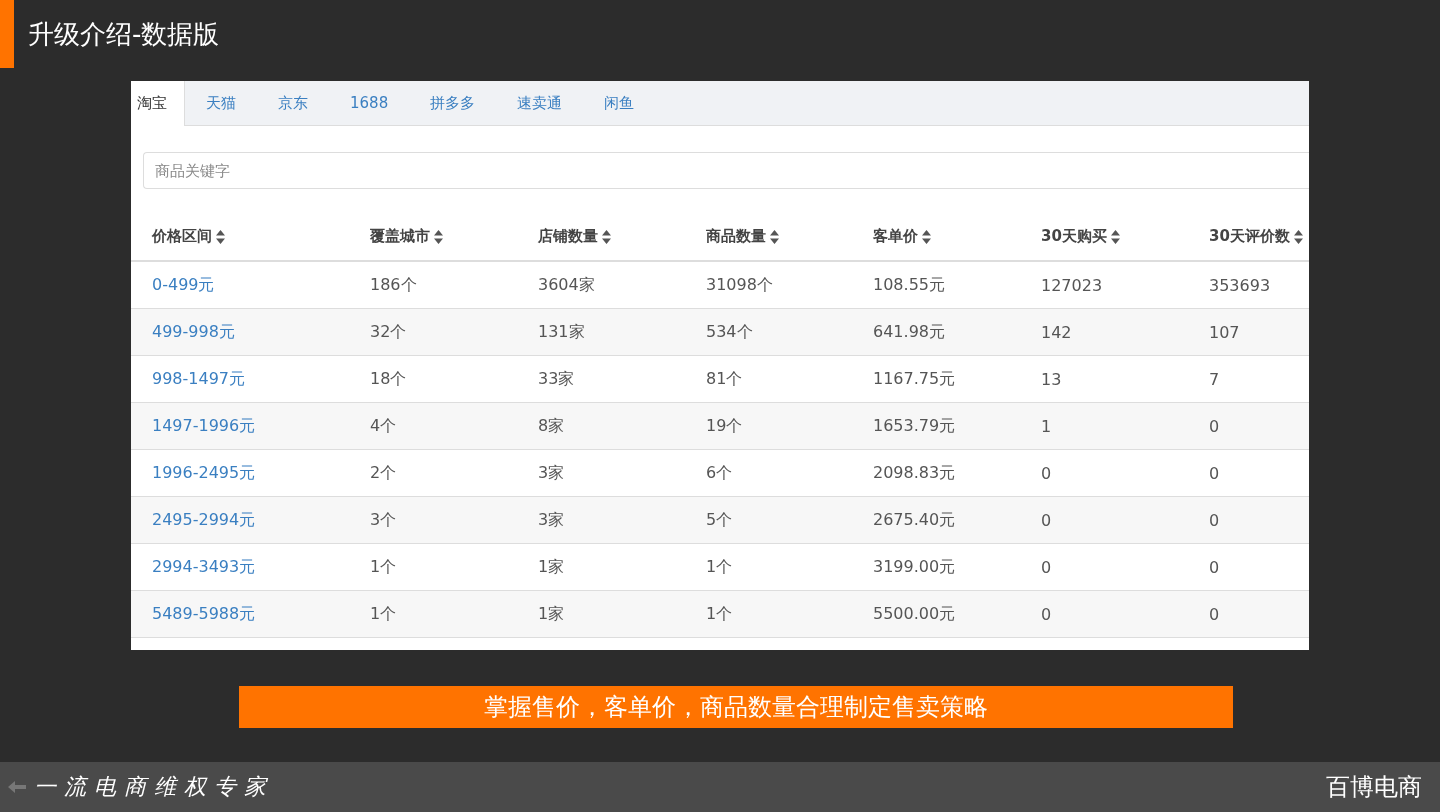 Image resolution: width=1440 pixels, height=812 pixels. What do you see at coordinates (204, 472) in the screenshot?
I see `price-range-link: 1996-2495元` at bounding box center [204, 472].